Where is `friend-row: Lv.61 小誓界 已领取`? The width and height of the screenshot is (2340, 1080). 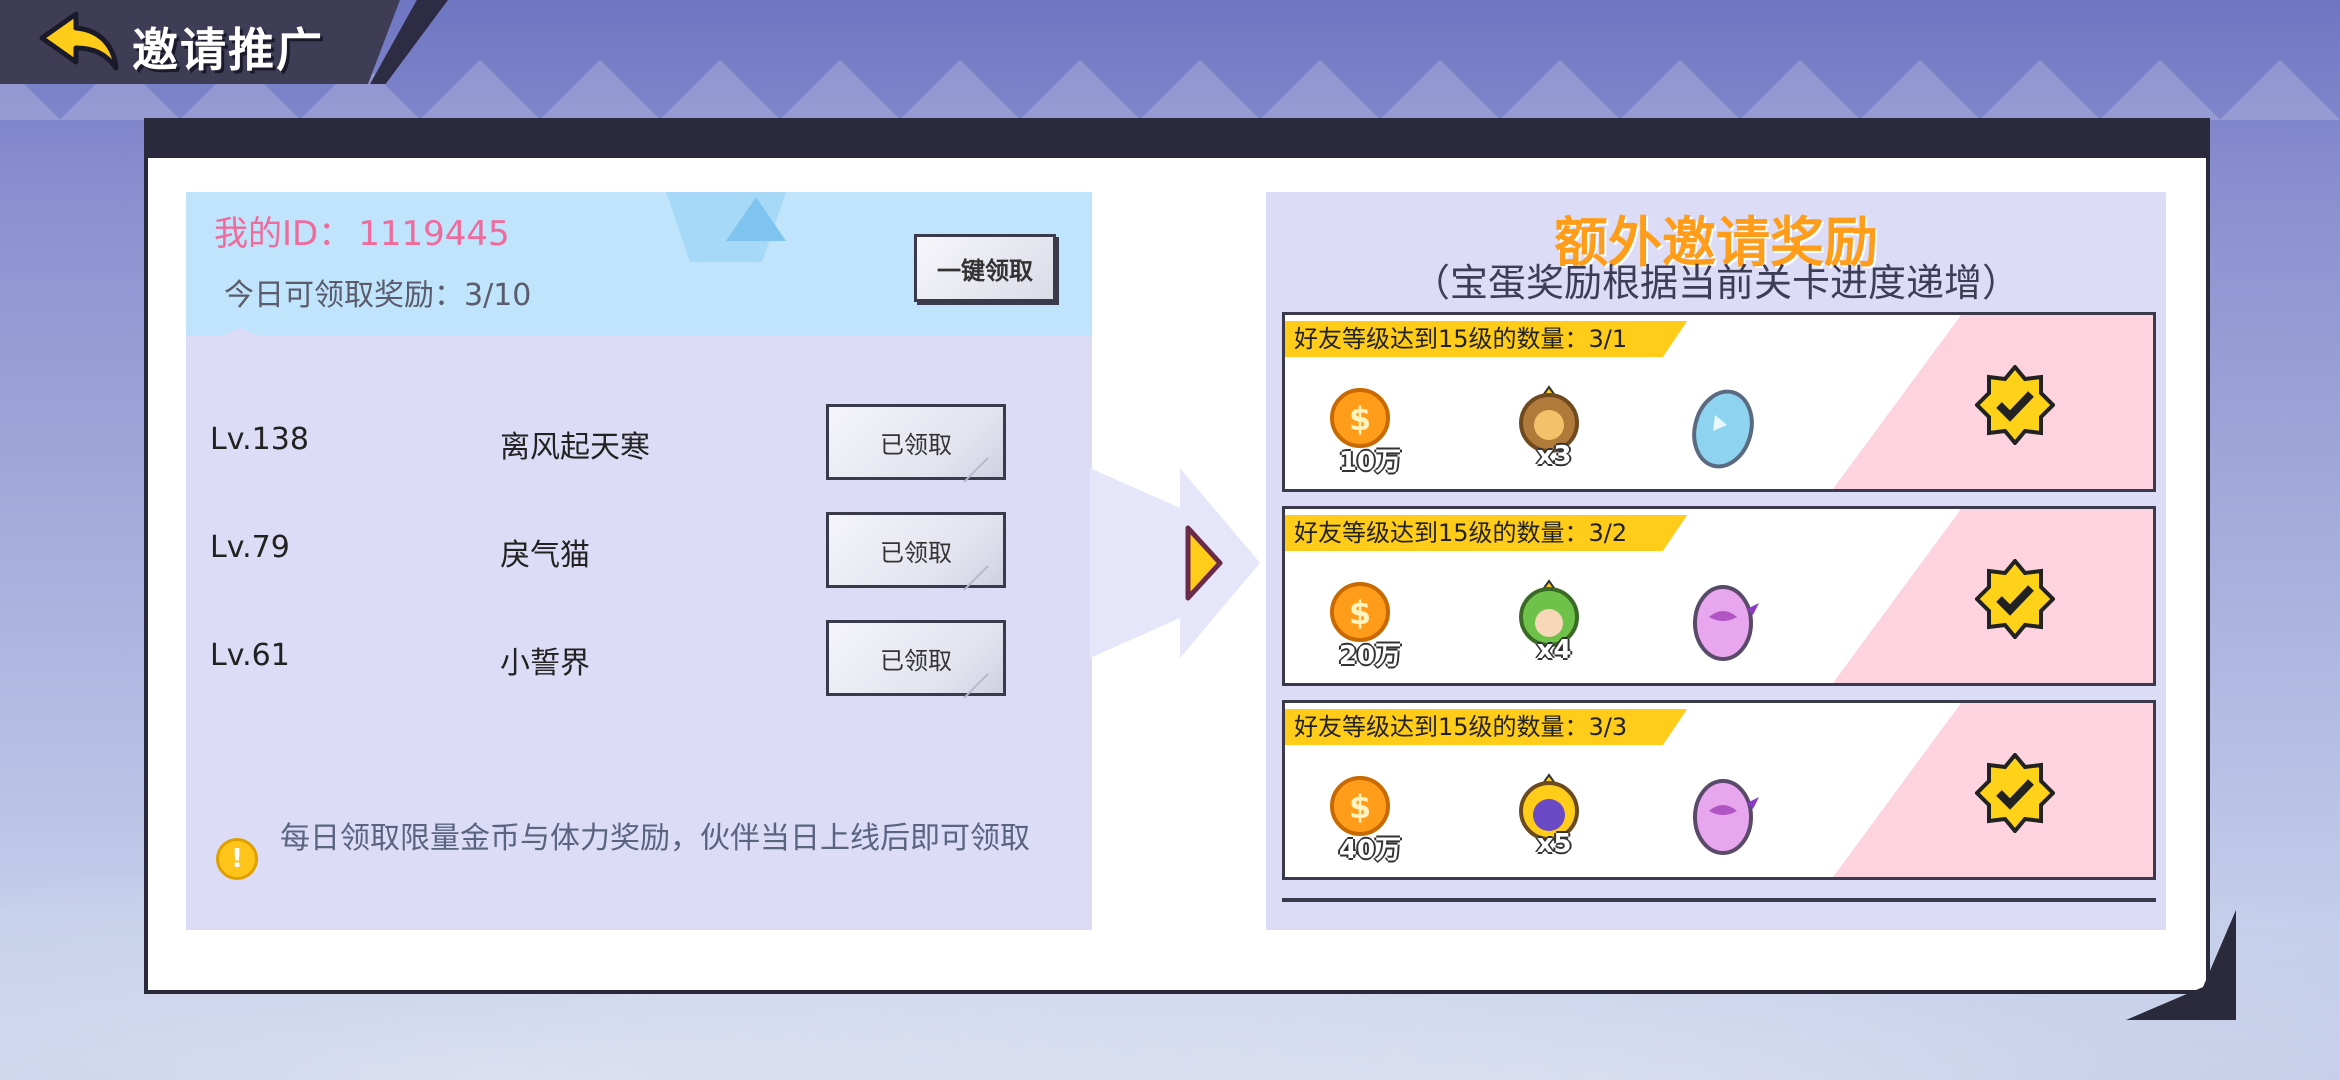
friend-row: Lv.61 小誓界 已领取 is located at coordinates (630, 658).